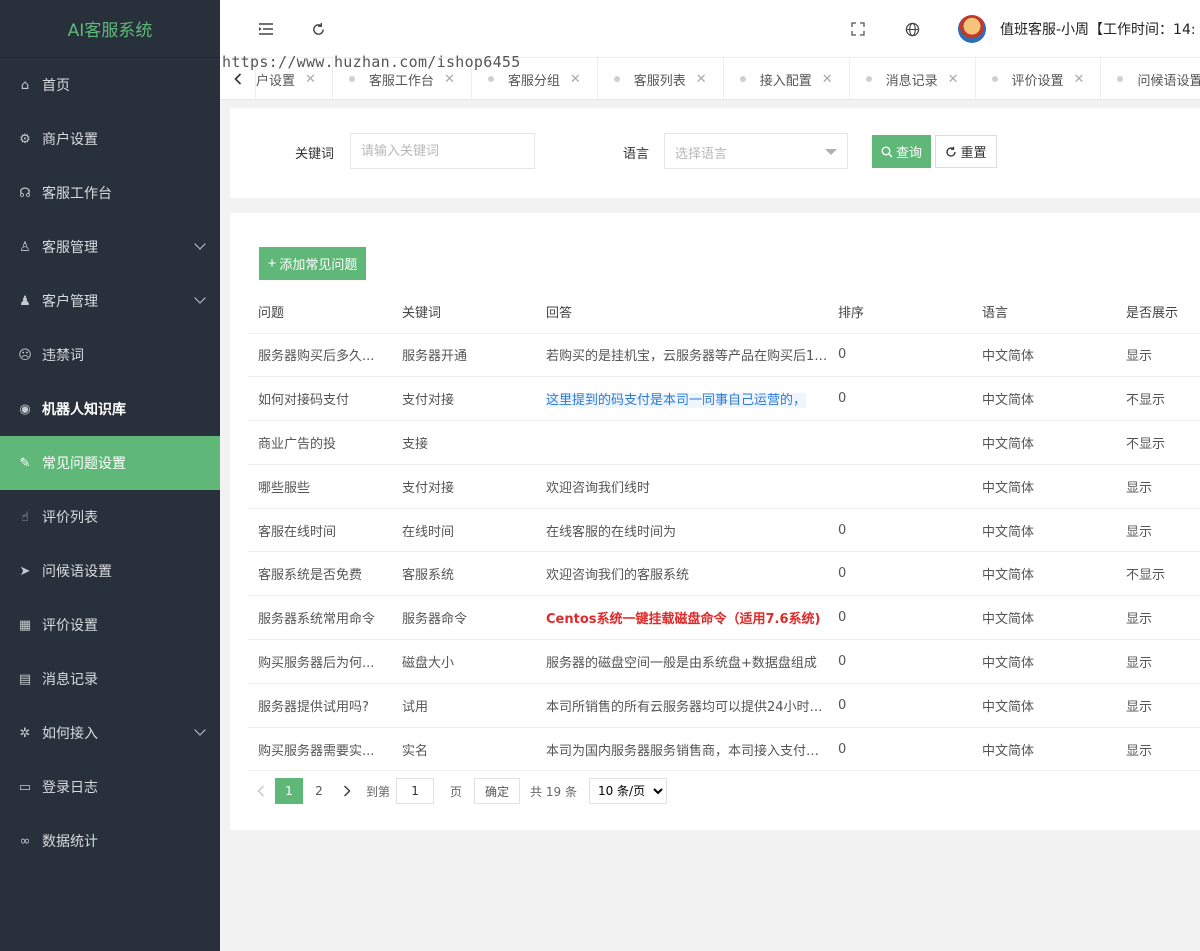  I want to click on home-icon: ⌂, so click(25, 85).